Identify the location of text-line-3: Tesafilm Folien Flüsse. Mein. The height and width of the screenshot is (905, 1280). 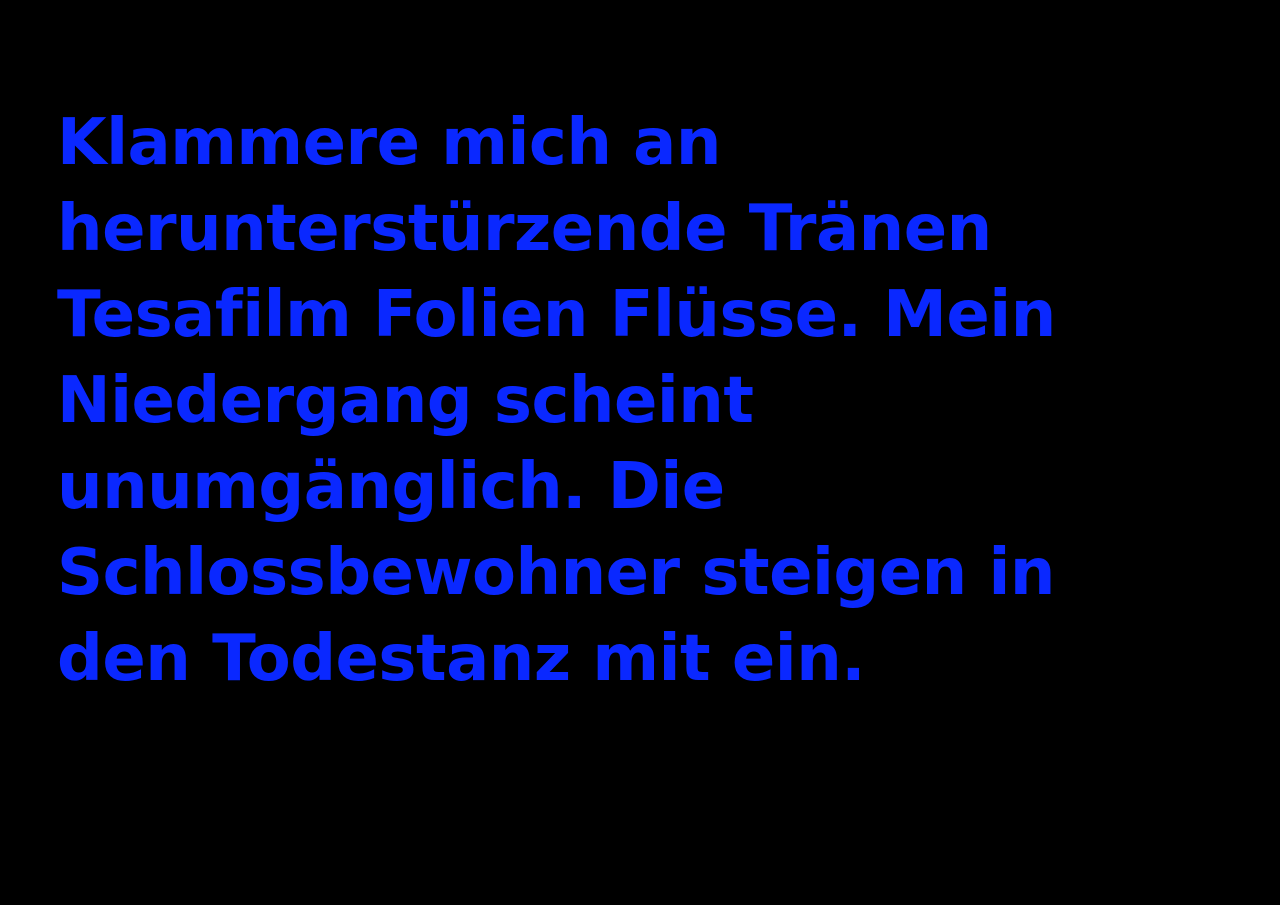
(556, 315).